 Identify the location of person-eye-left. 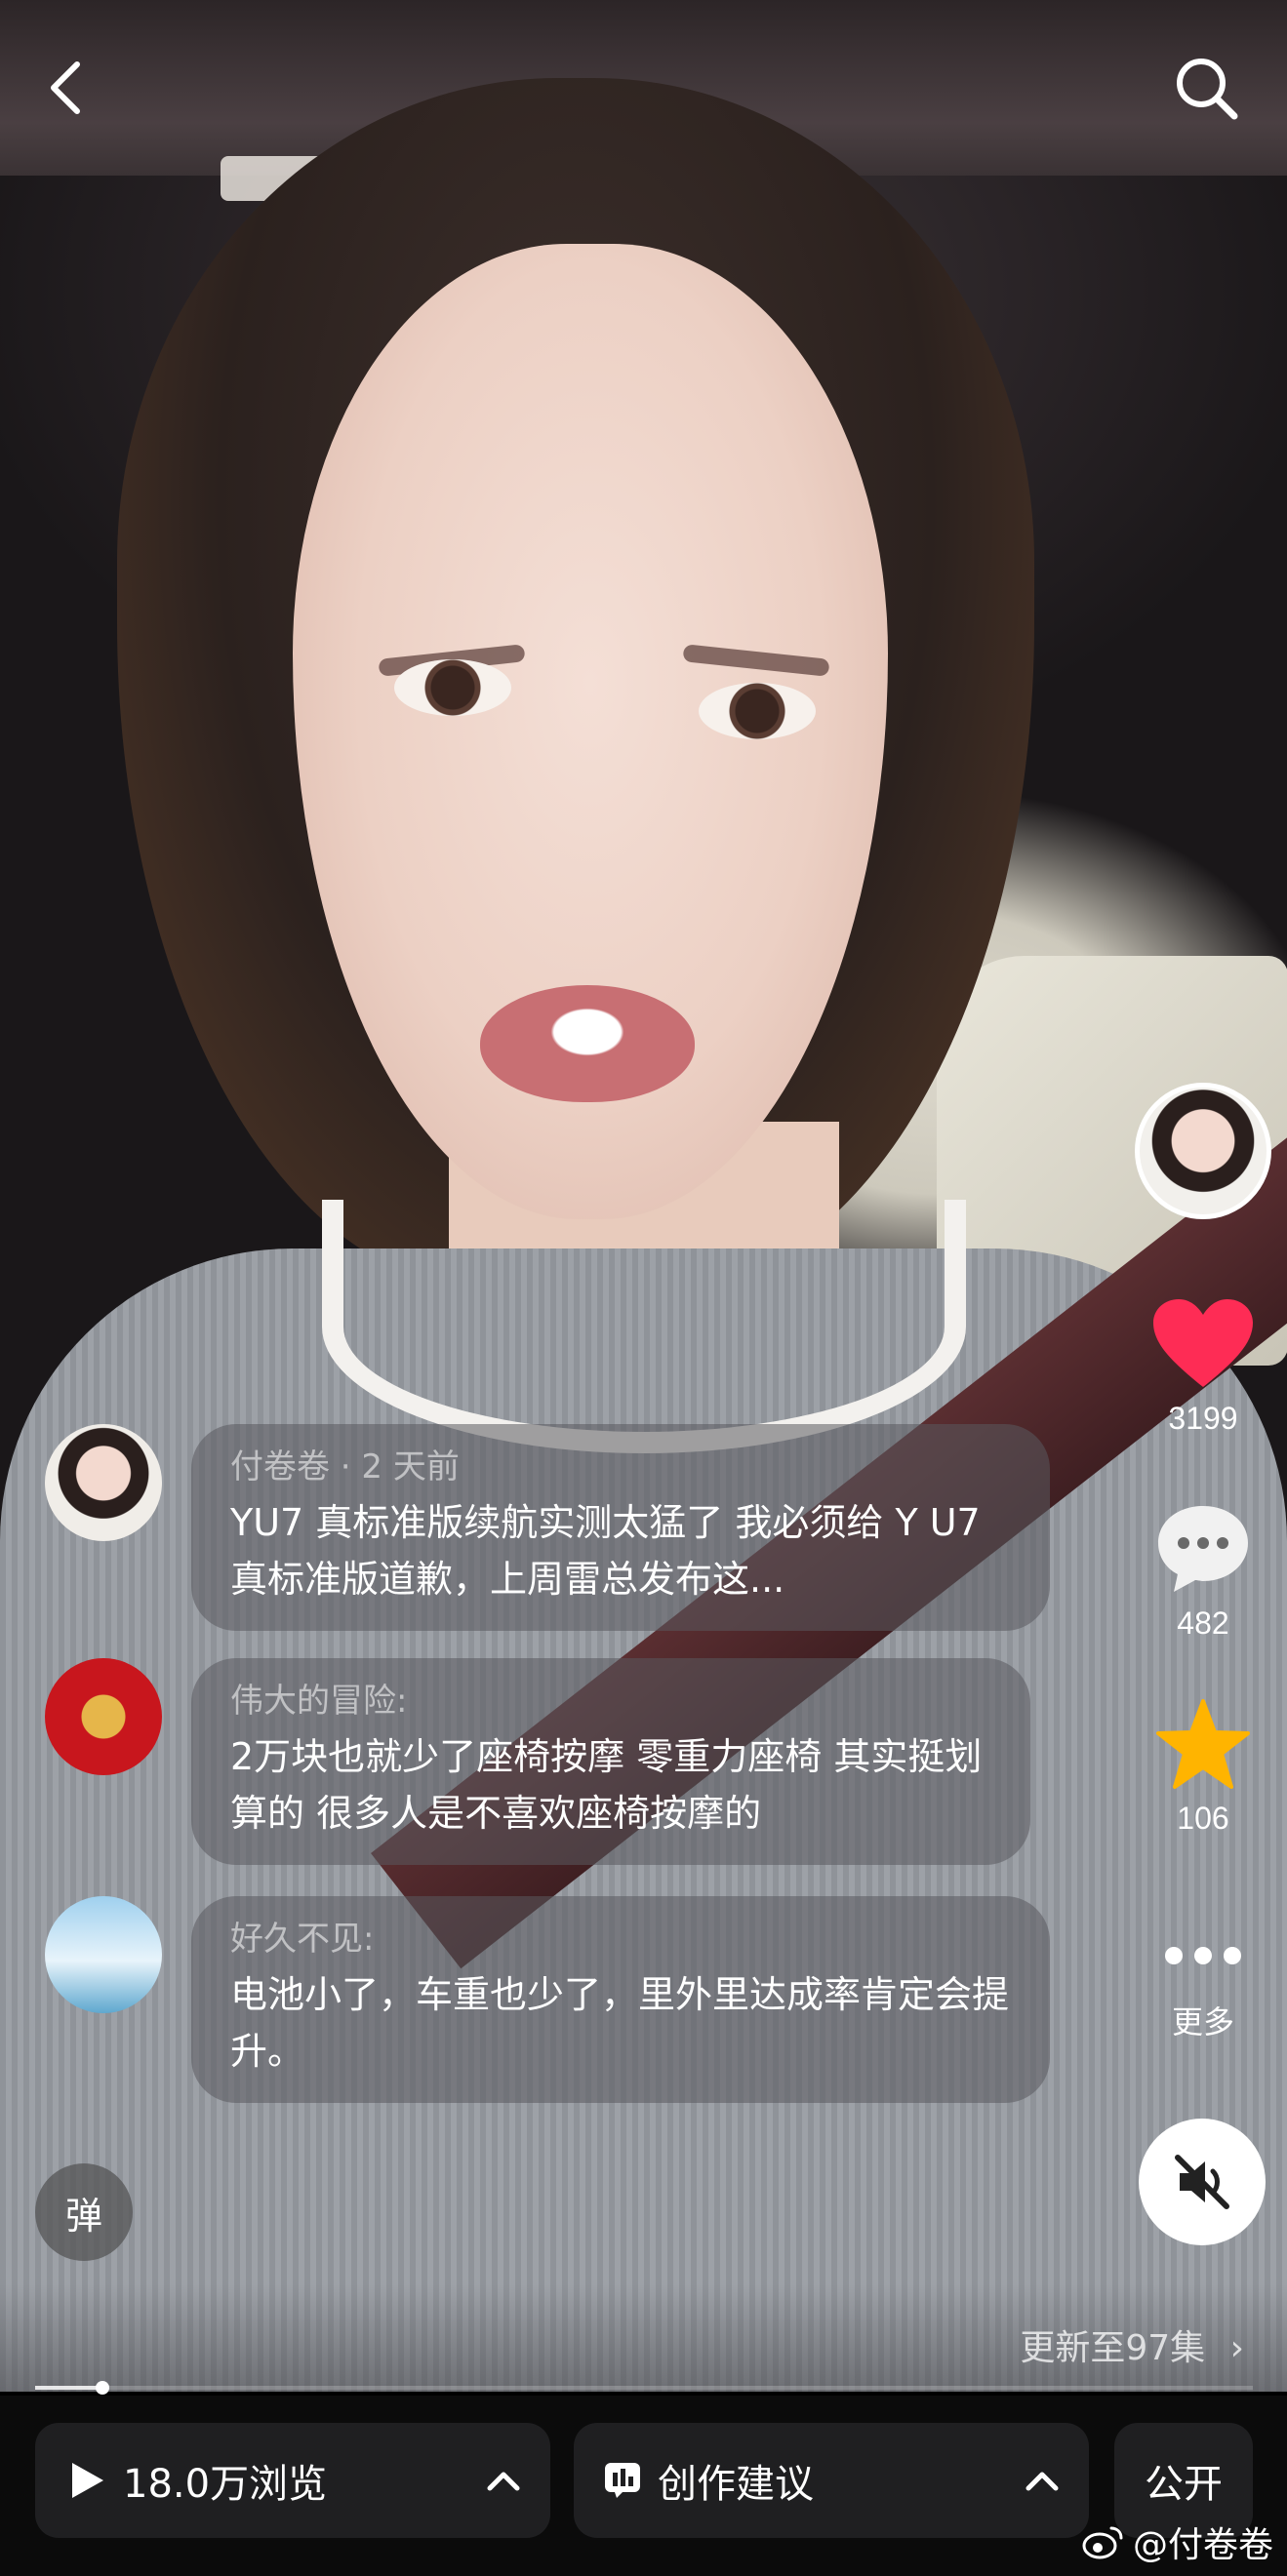
(452, 687).